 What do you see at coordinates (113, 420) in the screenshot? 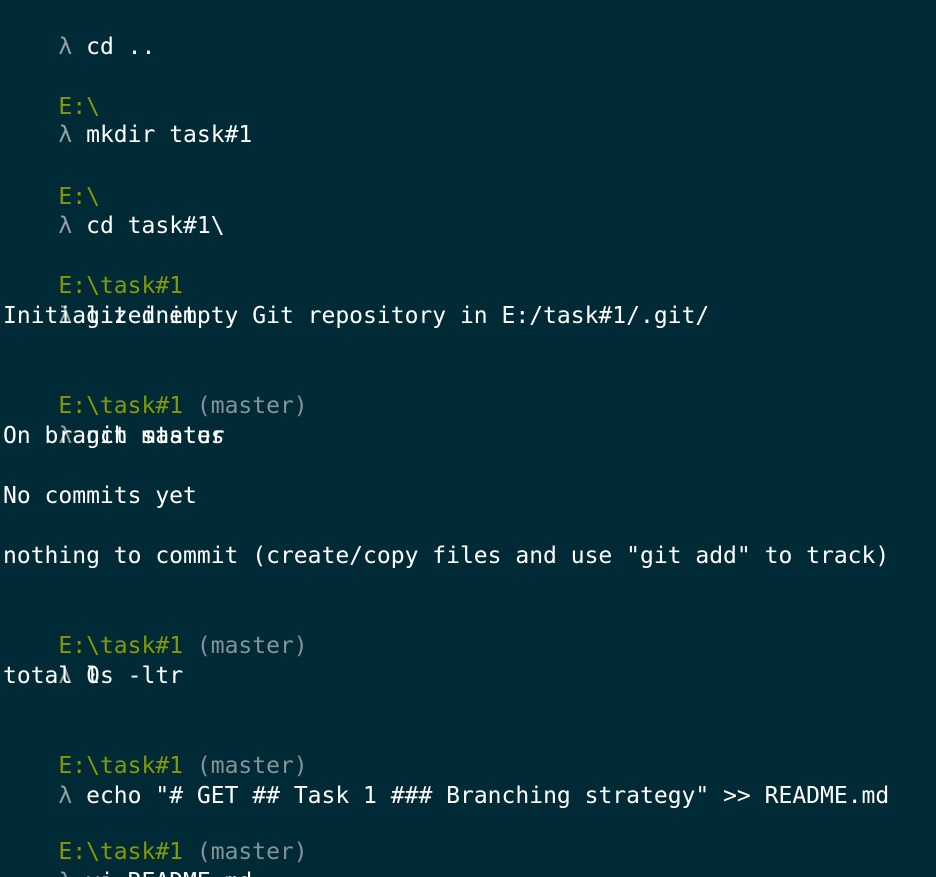
I see `command-line: λ git status` at bounding box center [113, 420].